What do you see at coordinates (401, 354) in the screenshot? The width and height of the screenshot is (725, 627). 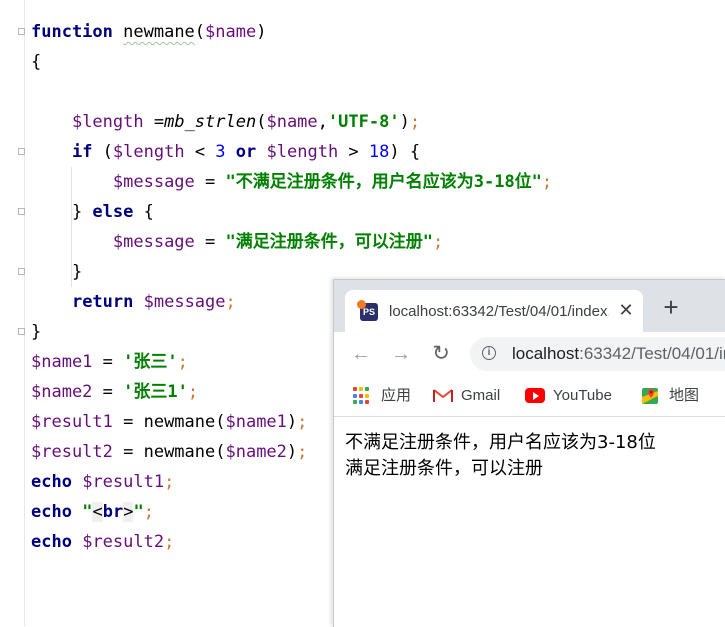 I see `forward-arrow-icon: →` at bounding box center [401, 354].